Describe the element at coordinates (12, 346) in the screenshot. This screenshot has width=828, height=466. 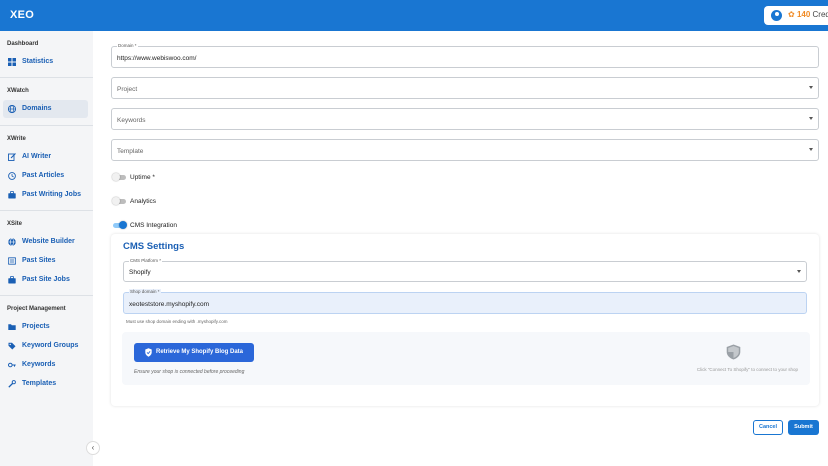
I see `tags-icon` at that location.